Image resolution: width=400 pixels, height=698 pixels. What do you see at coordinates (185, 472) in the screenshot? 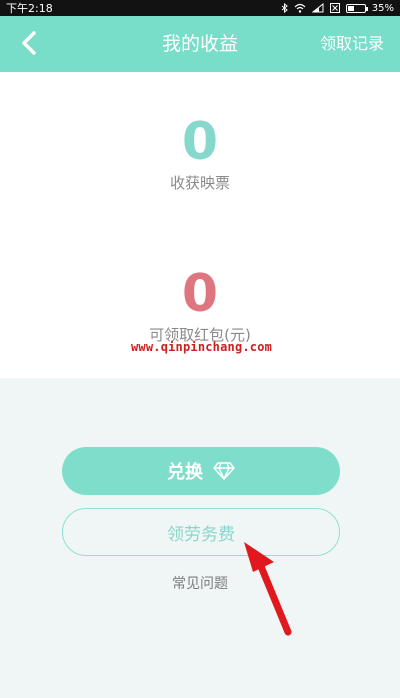
I see `exchange-label: 兑换` at bounding box center [185, 472].